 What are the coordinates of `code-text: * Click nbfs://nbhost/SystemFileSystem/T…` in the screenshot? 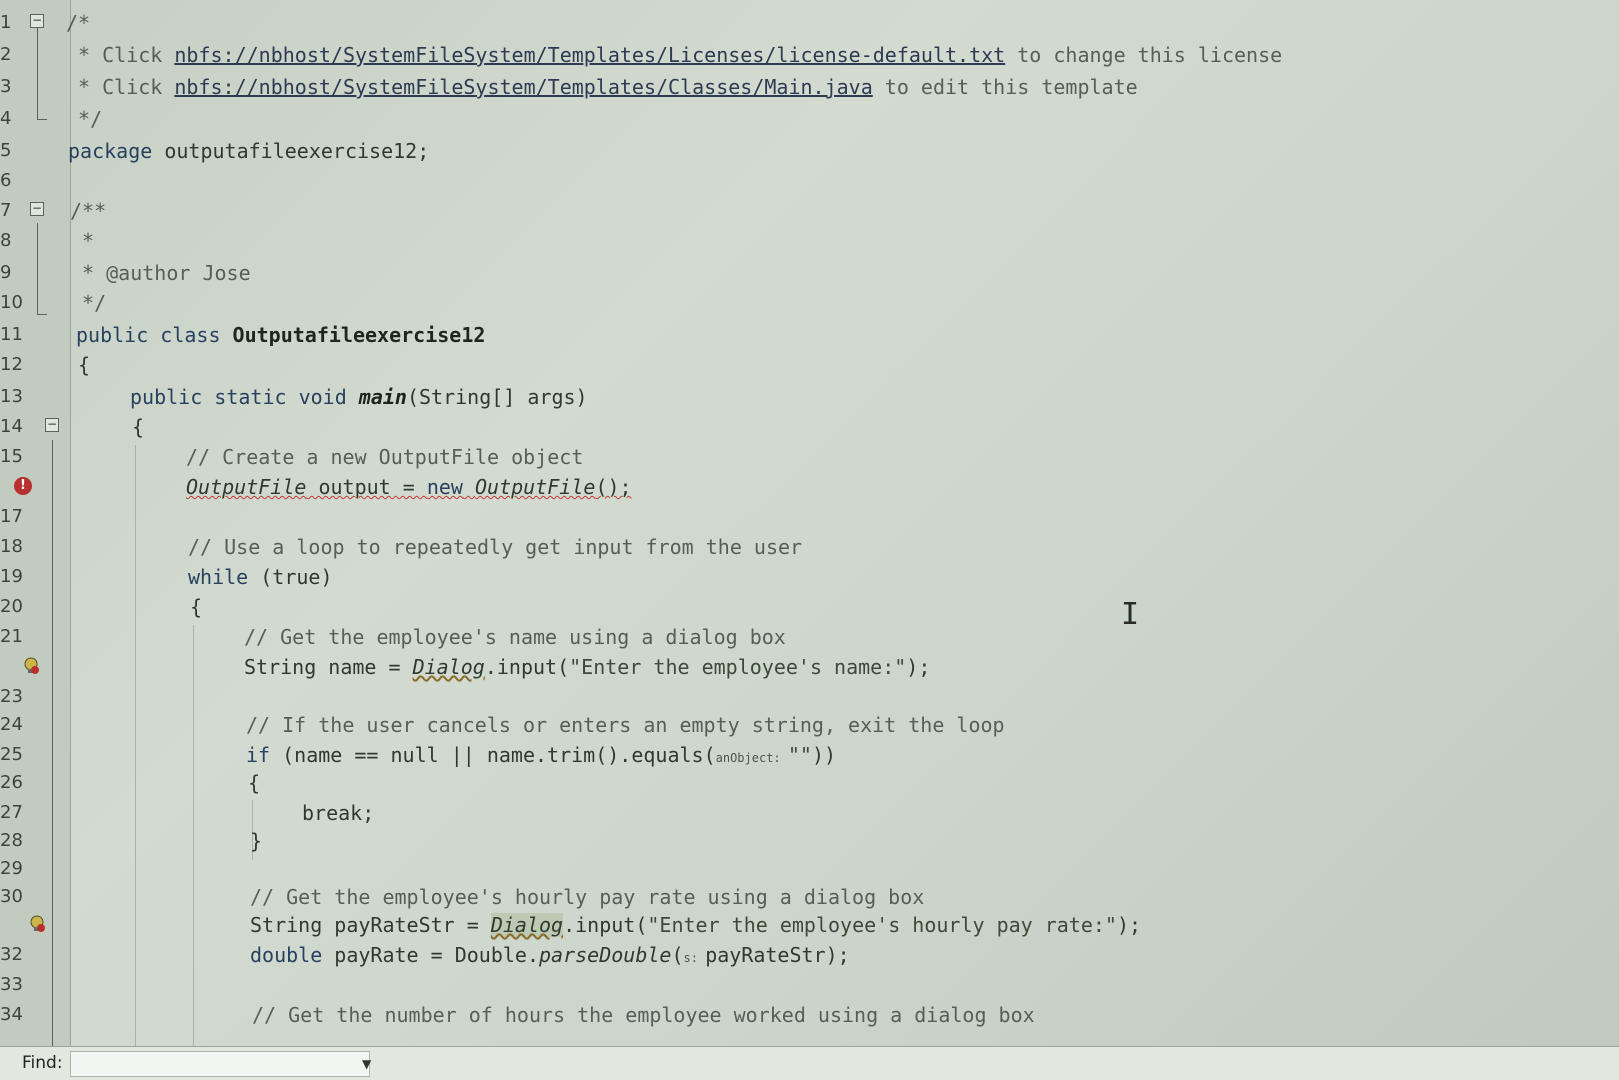 It's located at (602, 87).